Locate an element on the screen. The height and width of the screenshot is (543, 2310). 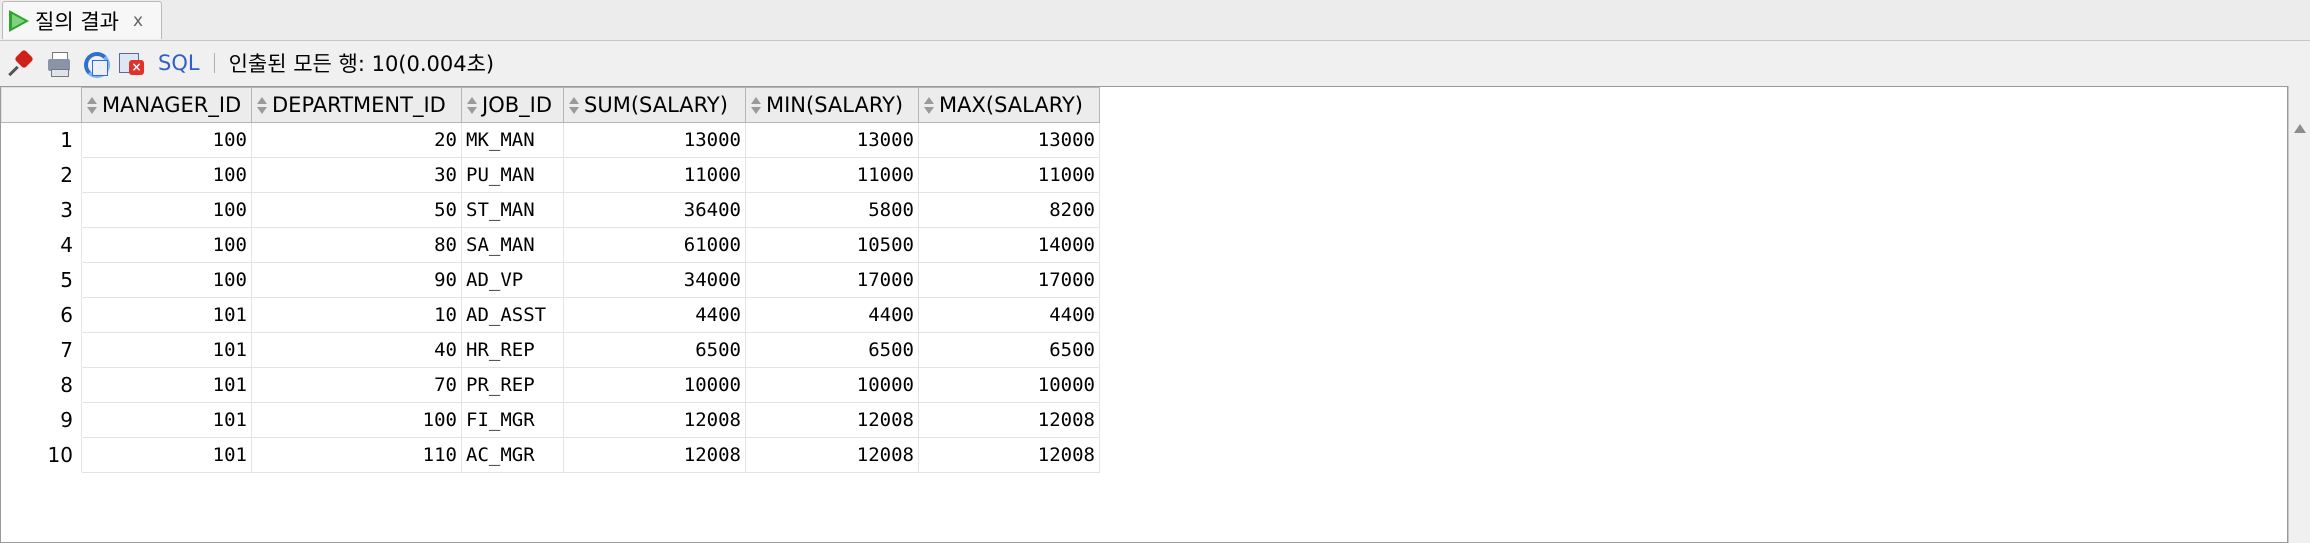
cell-sum-salary: 36400 is located at coordinates (654, 210).